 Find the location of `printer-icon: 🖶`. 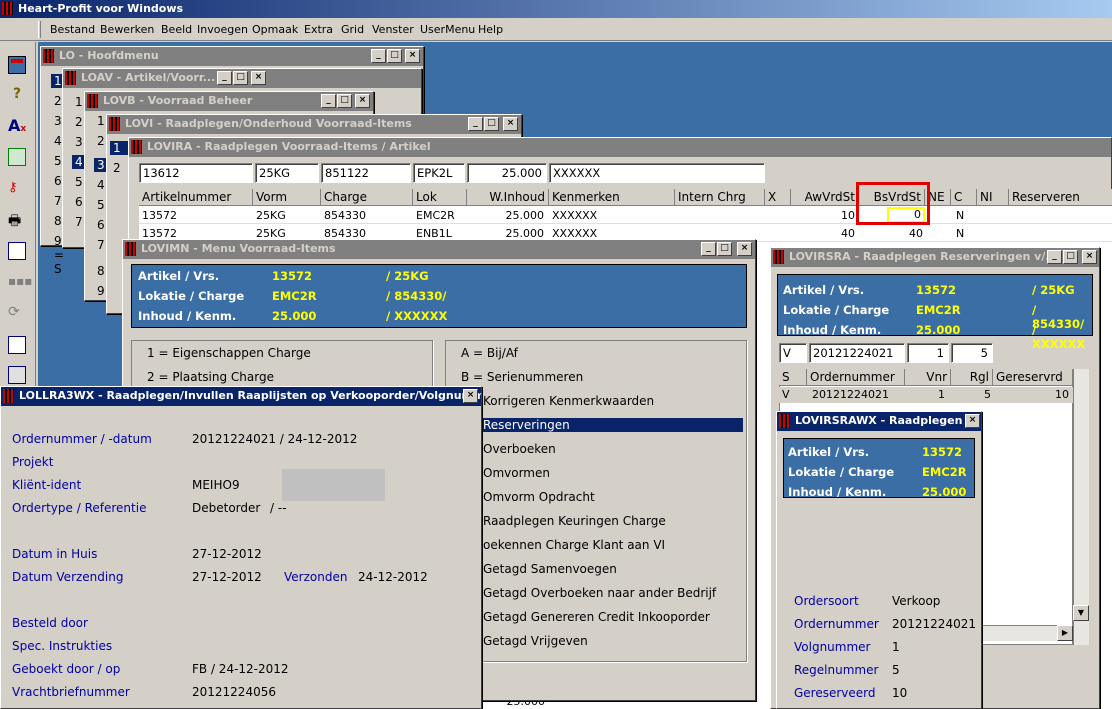

printer-icon: 🖶 is located at coordinates (17, 219).